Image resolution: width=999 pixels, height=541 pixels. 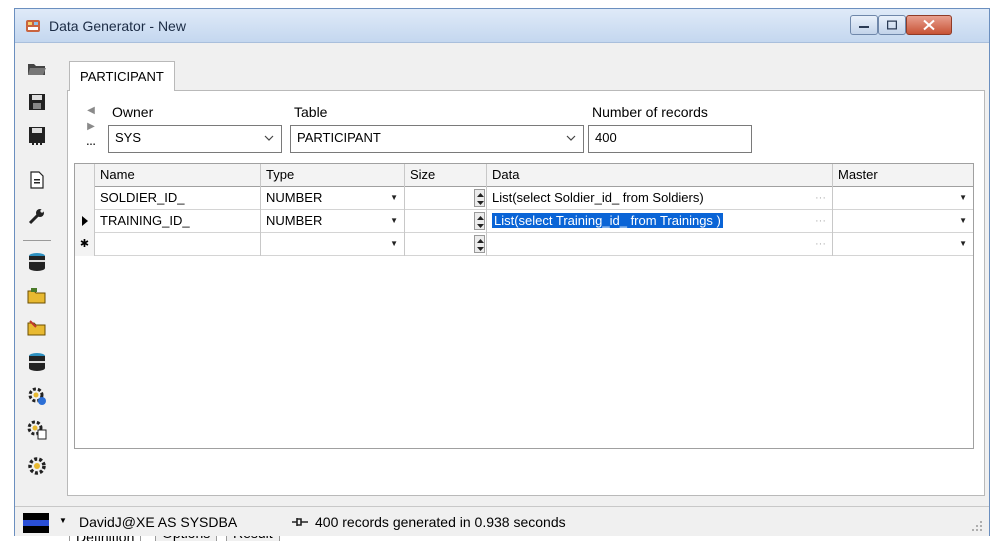 What do you see at coordinates (63, 520) in the screenshot?
I see `session-dropdown-icon: ▼` at bounding box center [63, 520].